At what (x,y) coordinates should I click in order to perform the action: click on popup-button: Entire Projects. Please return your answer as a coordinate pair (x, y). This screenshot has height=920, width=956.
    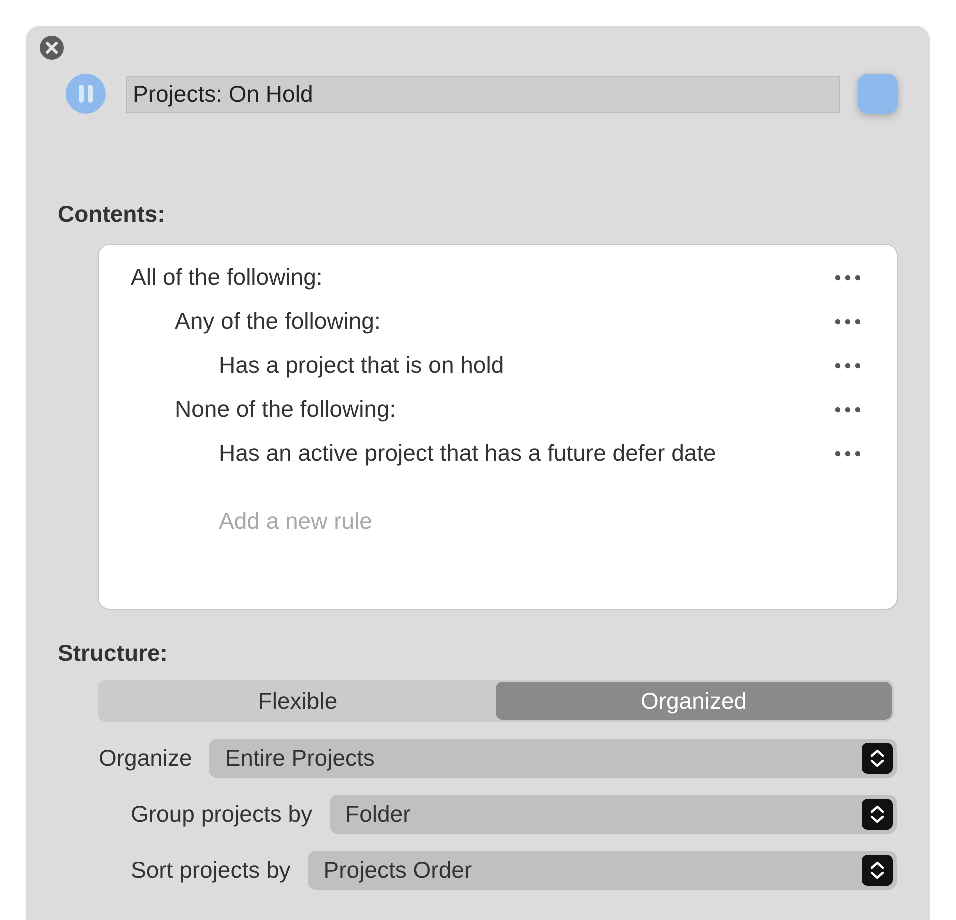
    Looking at the image, I should click on (553, 758).